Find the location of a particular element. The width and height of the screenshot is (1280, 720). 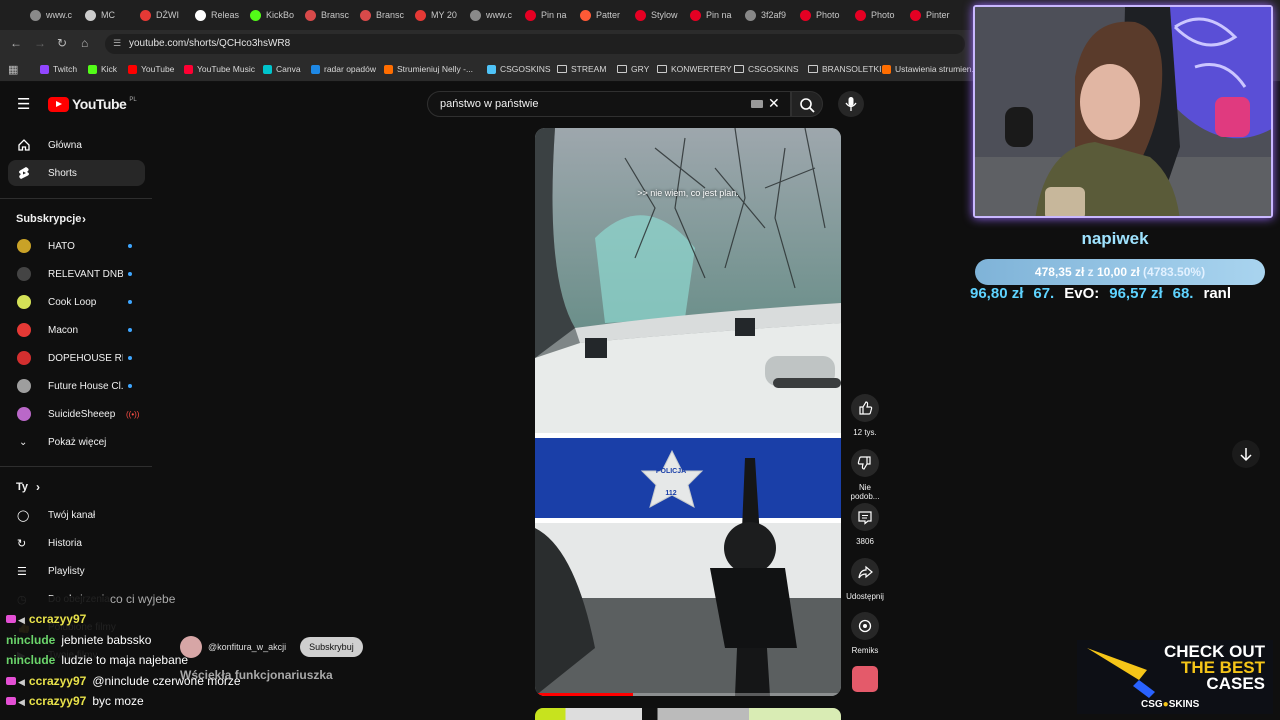

action-label: Remiks is located at coordinates (865, 650).